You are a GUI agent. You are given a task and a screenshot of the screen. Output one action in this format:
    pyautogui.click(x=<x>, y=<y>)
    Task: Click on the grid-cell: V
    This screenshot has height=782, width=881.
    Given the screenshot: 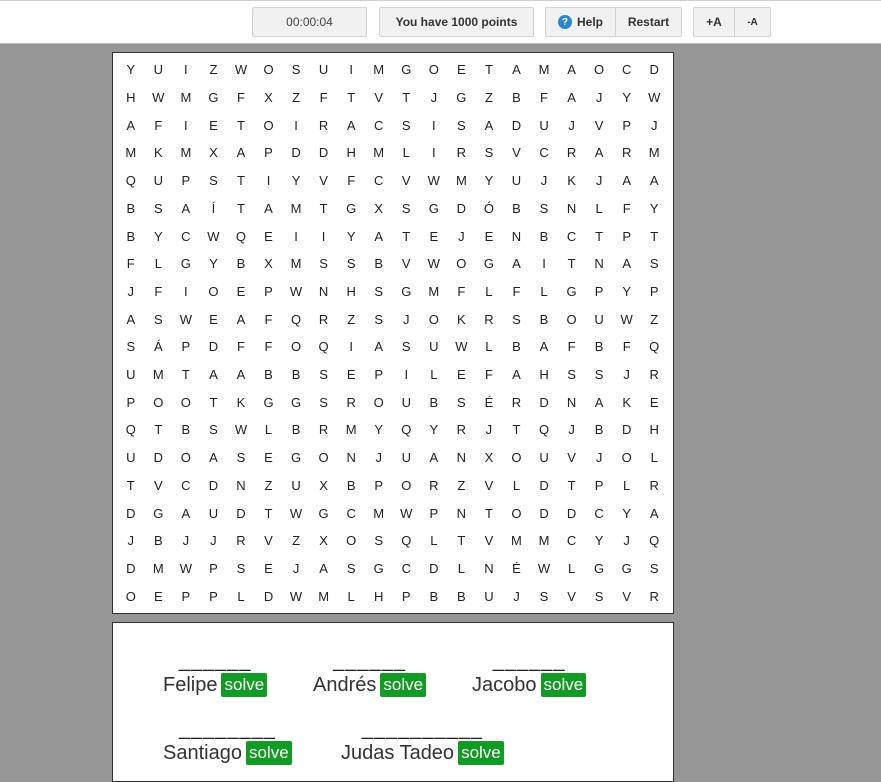 What is the action you would take?
    pyautogui.click(x=269, y=541)
    